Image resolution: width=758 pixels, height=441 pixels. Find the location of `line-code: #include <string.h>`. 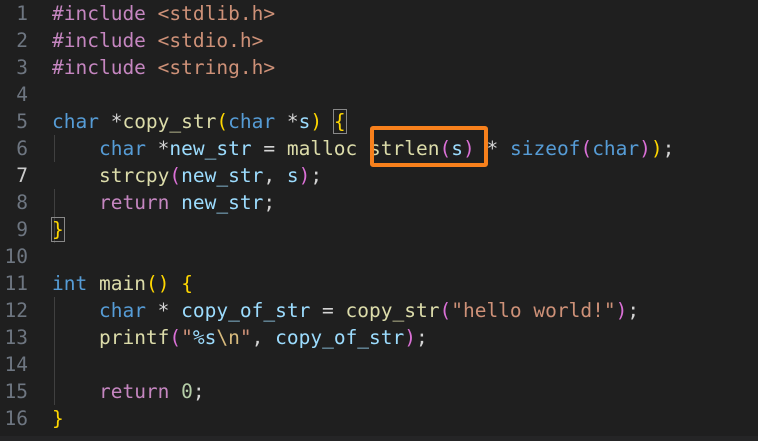

line-code: #include <string.h> is located at coordinates (163, 67).